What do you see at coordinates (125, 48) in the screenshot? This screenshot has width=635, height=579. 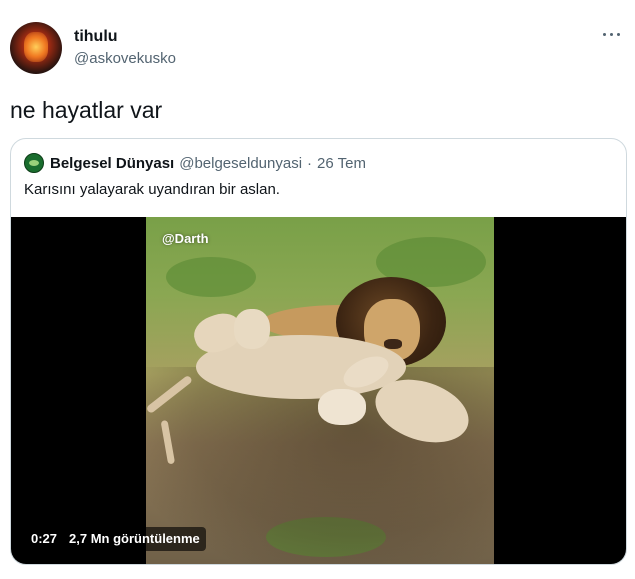 I see `author-names: tihulu @askovekusko` at bounding box center [125, 48].